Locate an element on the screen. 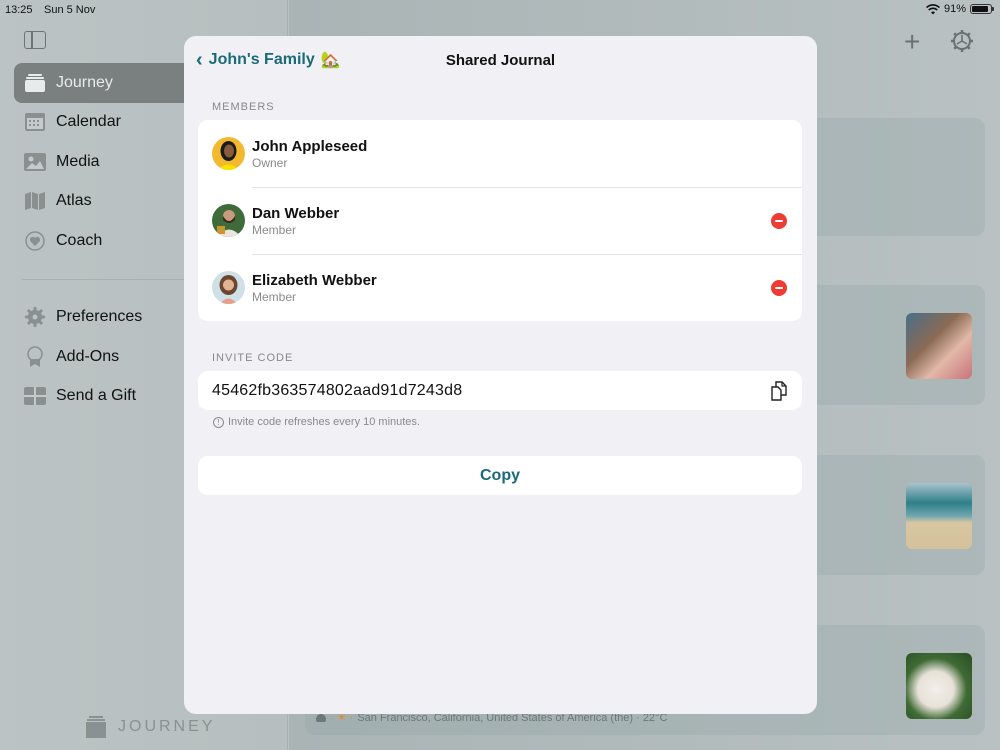  battery-percent: 91% is located at coordinates (954, 9).